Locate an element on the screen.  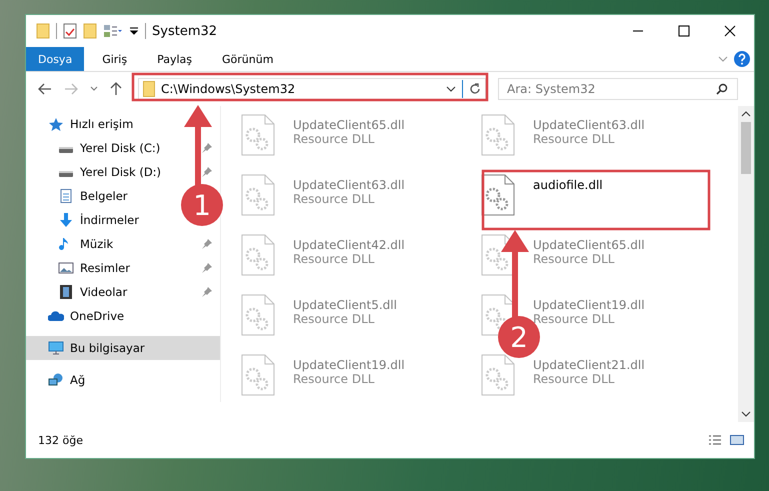
back-arrow-icon is located at coordinates (45, 89).